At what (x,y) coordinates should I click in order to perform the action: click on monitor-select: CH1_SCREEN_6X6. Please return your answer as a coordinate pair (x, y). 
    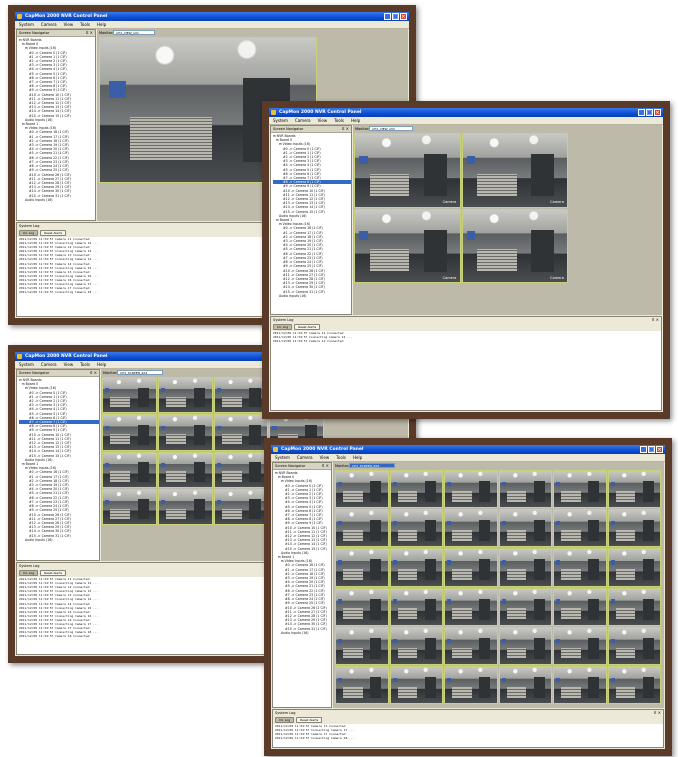
    Looking at the image, I should click on (372, 465).